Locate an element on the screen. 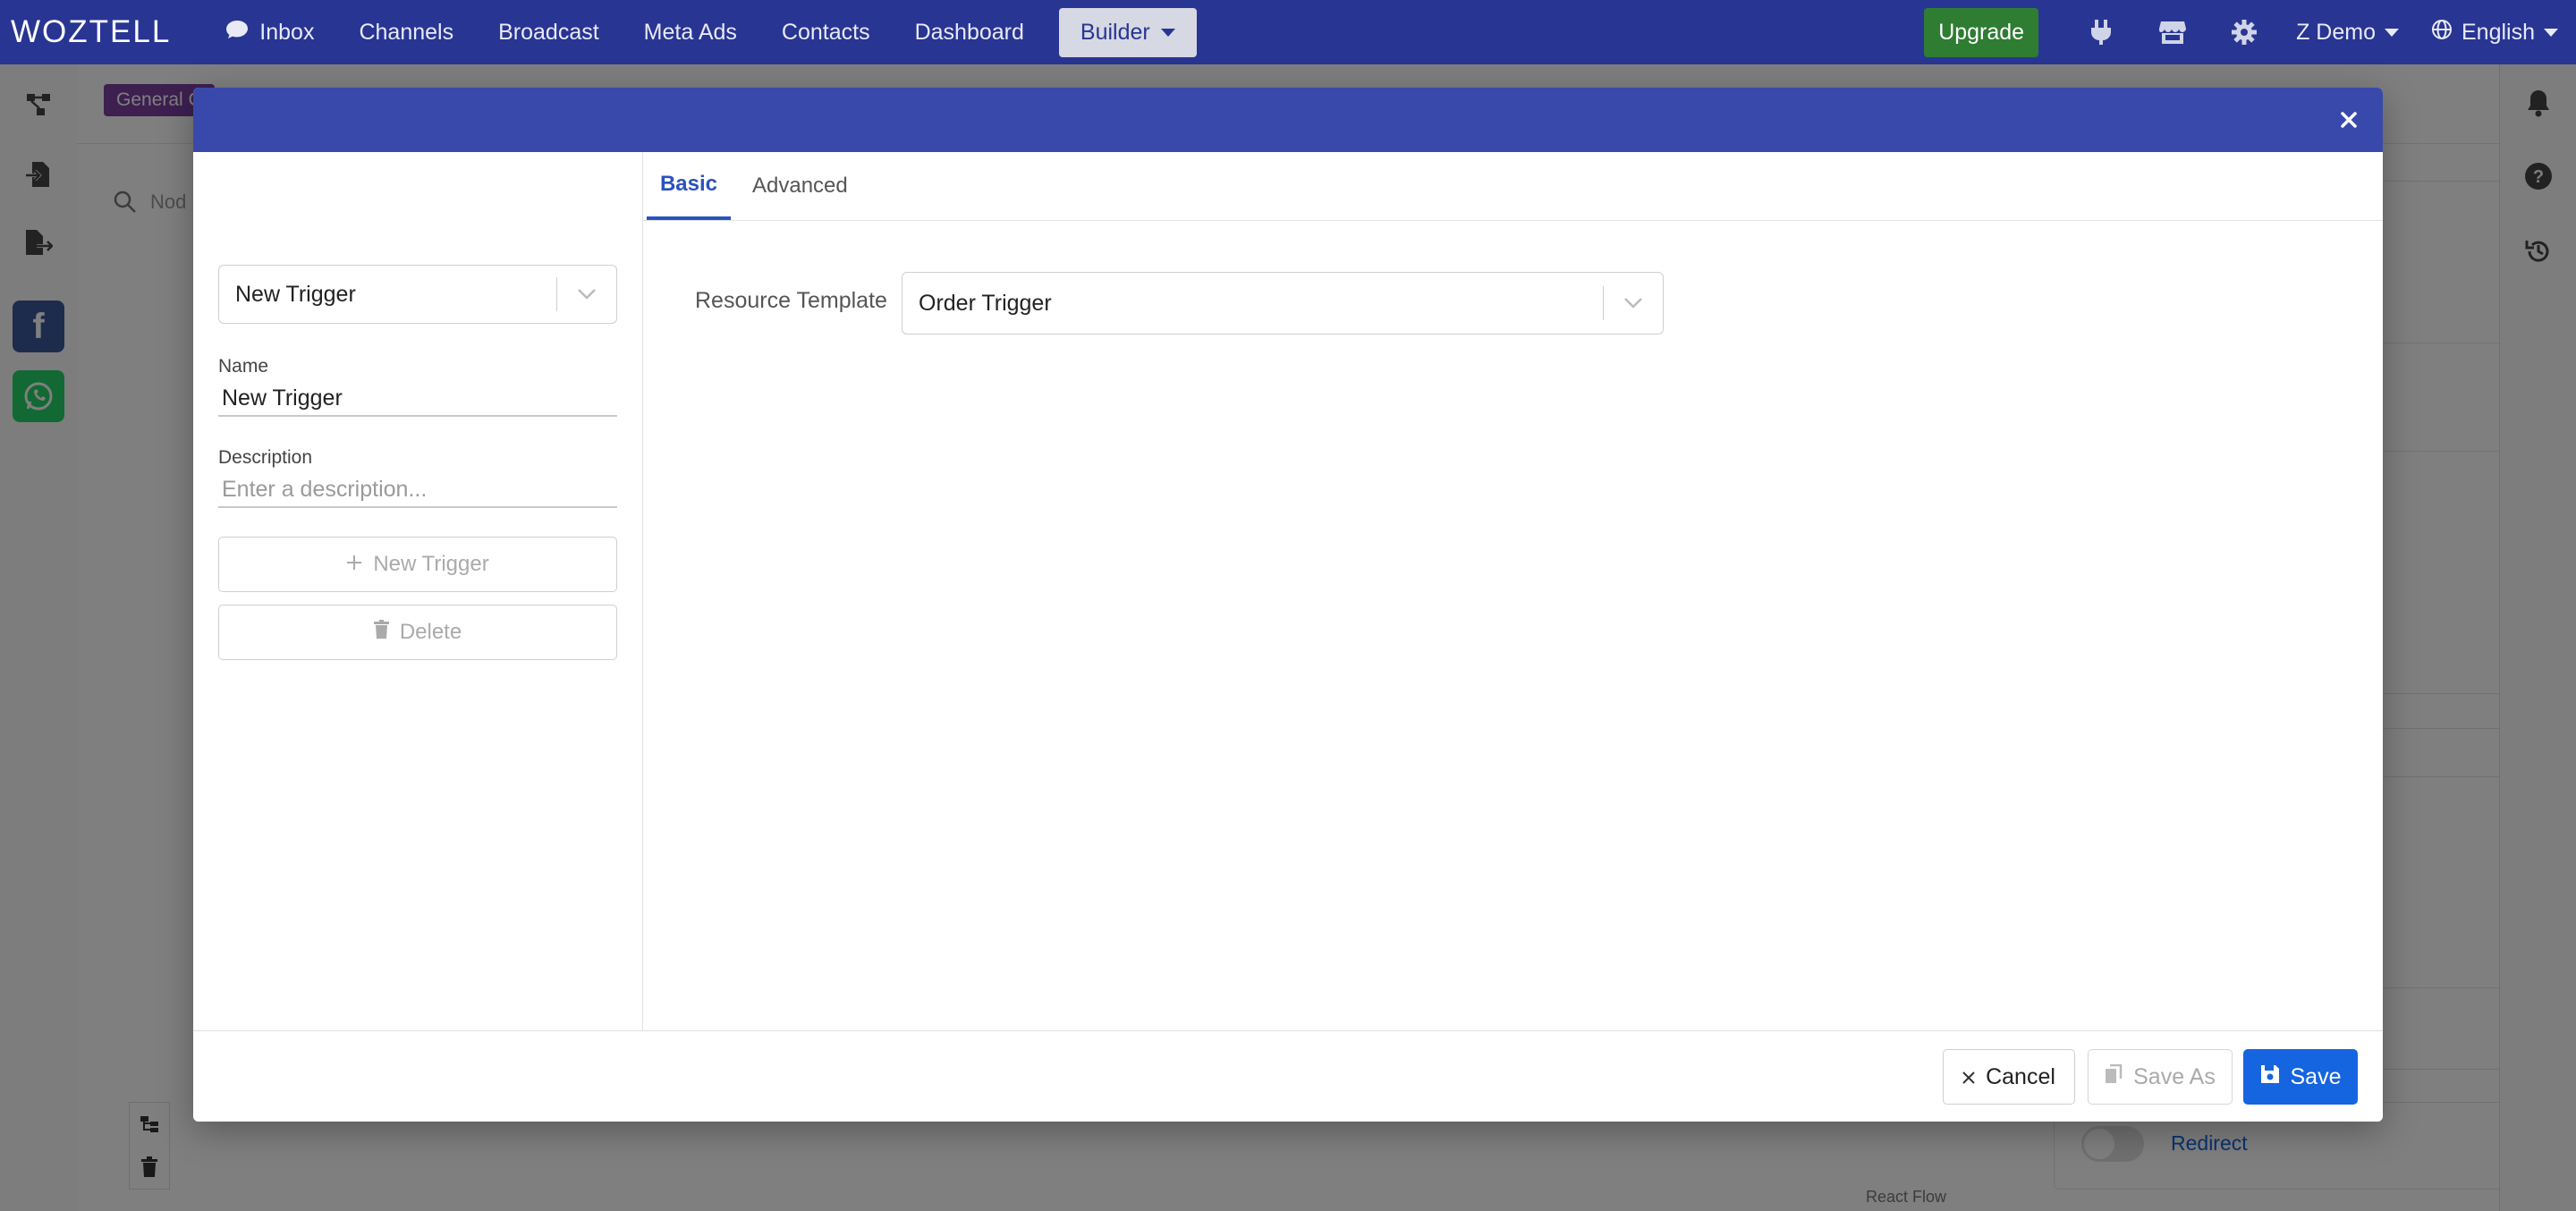  globe-icon is located at coordinates (2442, 33).